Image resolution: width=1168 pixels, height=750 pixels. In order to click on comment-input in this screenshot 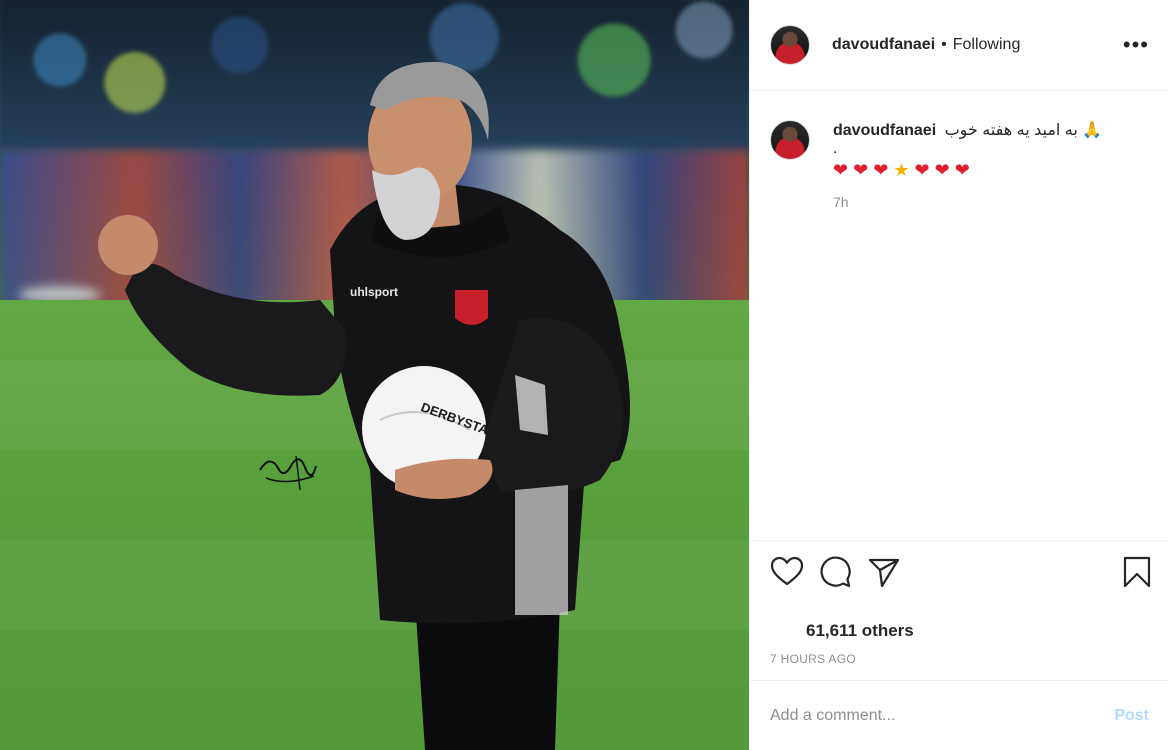, I will do `click(942, 715)`.